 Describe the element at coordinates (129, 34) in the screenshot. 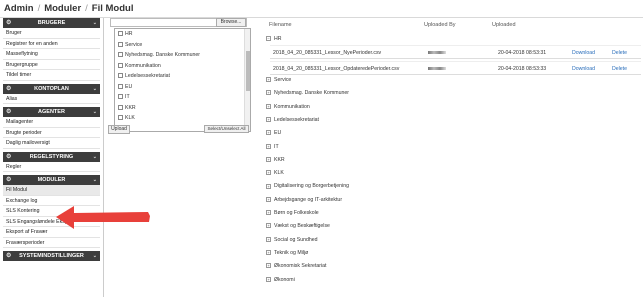

I see `checklist-label: HR` at that location.